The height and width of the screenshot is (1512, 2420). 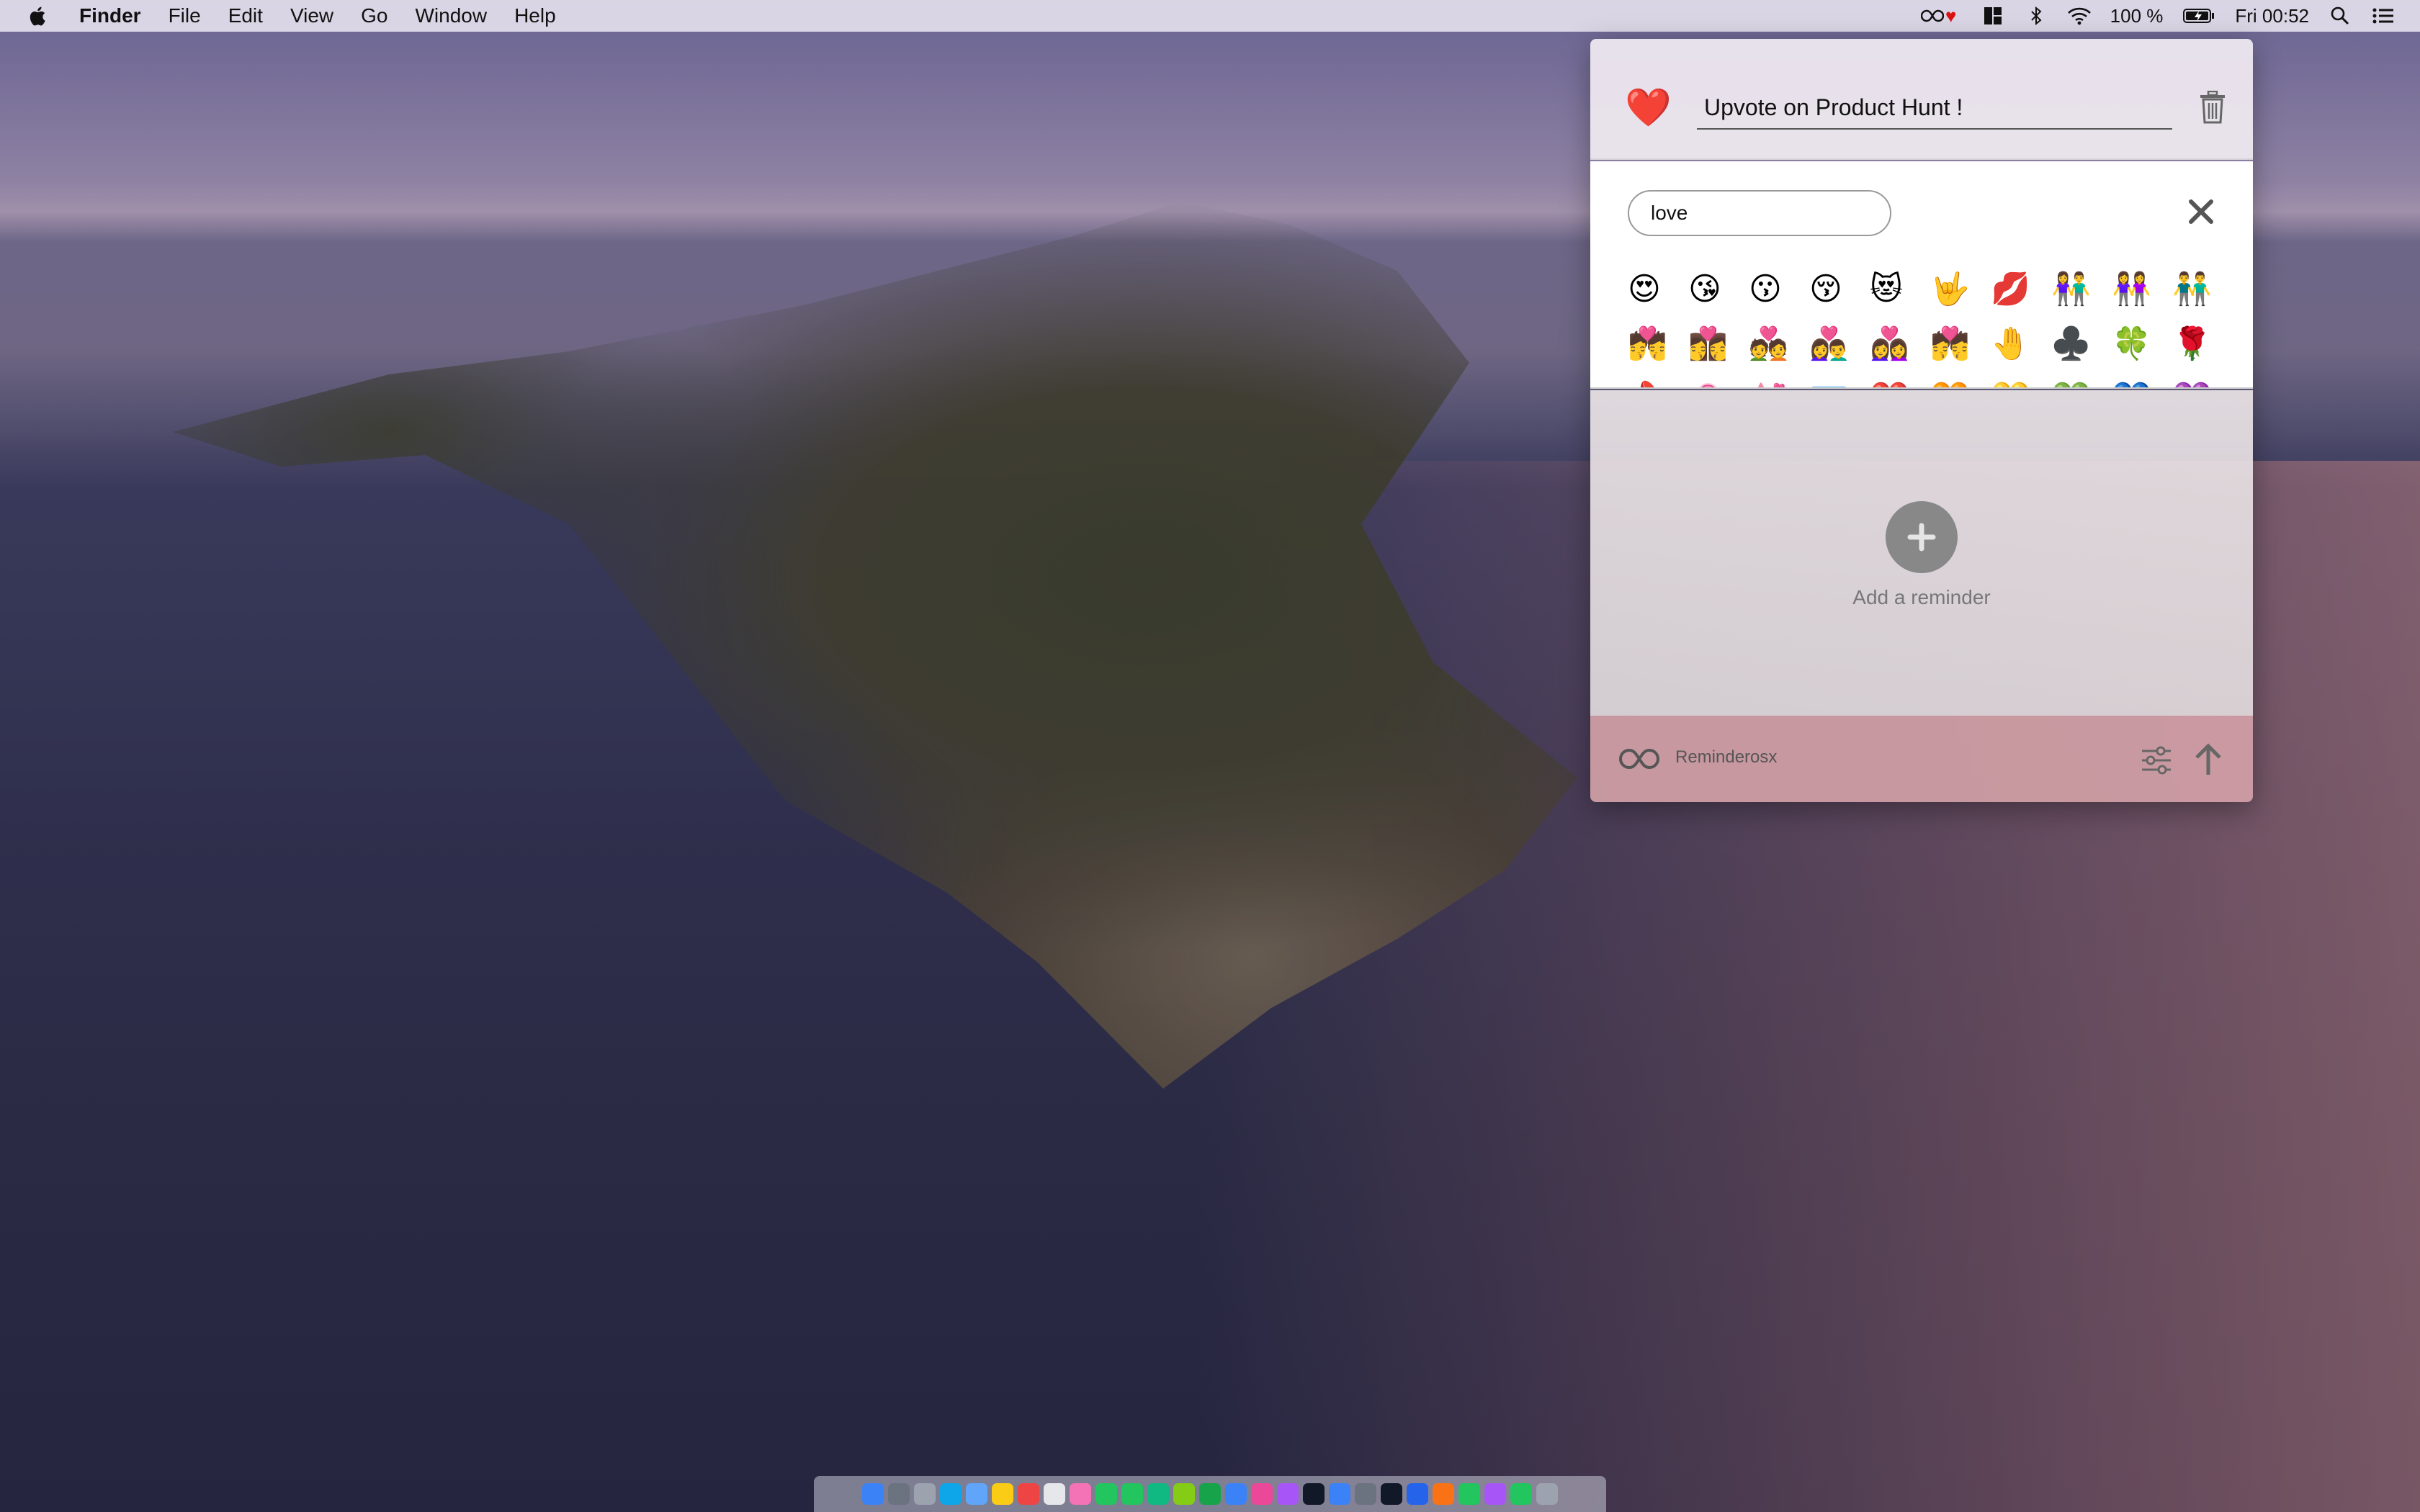 I want to click on emoji-result: 💙, so click(x=2142, y=379).